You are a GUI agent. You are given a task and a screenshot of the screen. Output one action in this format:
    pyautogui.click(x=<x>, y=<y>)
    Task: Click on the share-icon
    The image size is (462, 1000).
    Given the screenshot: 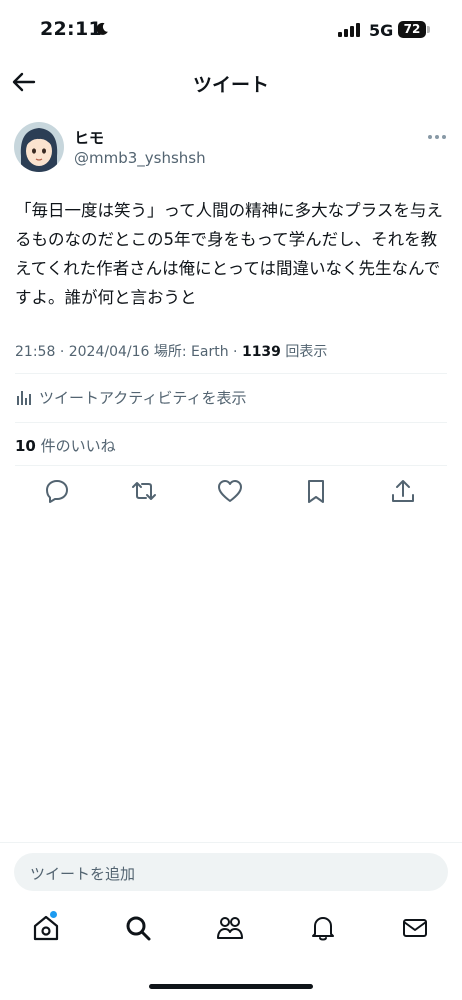 What is the action you would take?
    pyautogui.click(x=403, y=491)
    